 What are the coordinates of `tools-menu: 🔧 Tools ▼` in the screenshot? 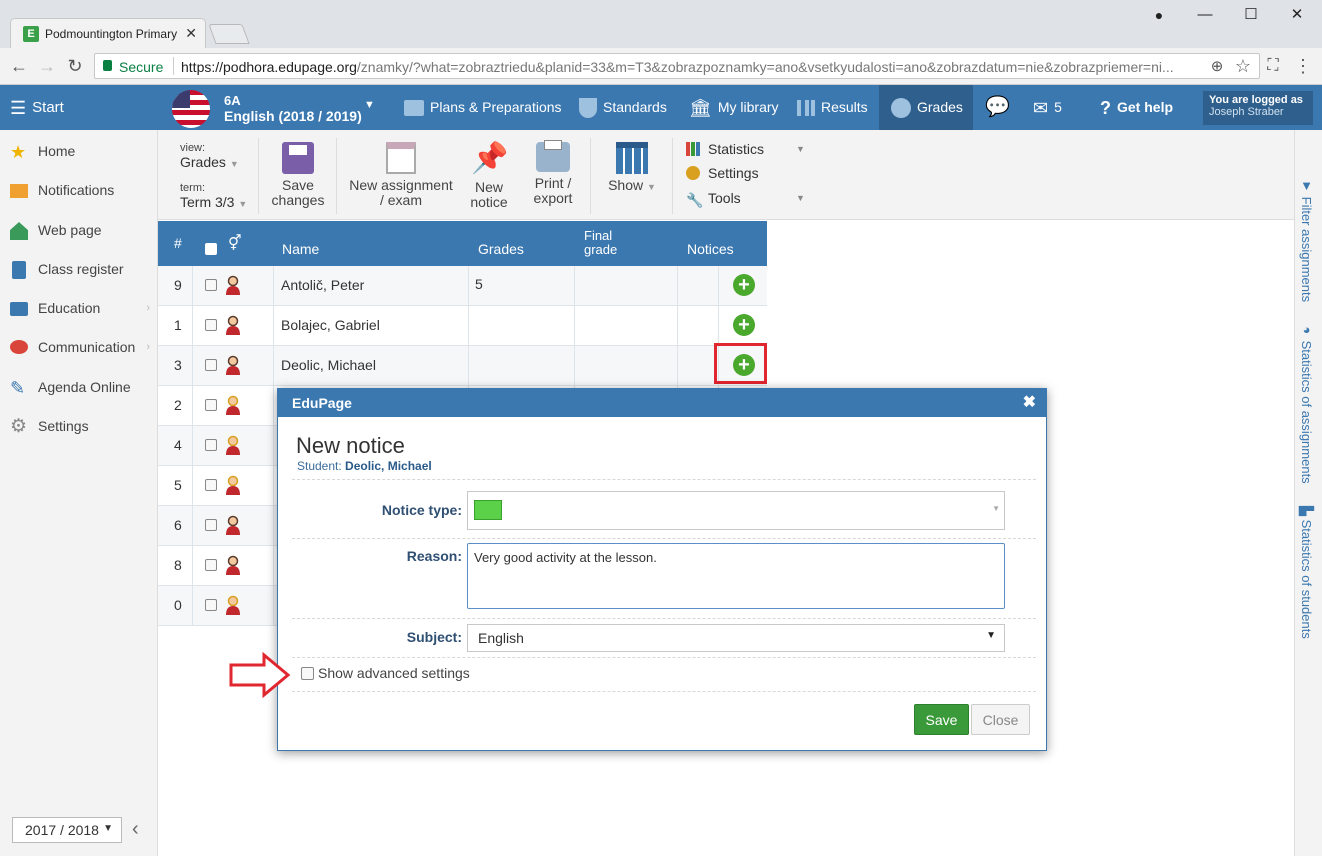 It's located at (748, 198).